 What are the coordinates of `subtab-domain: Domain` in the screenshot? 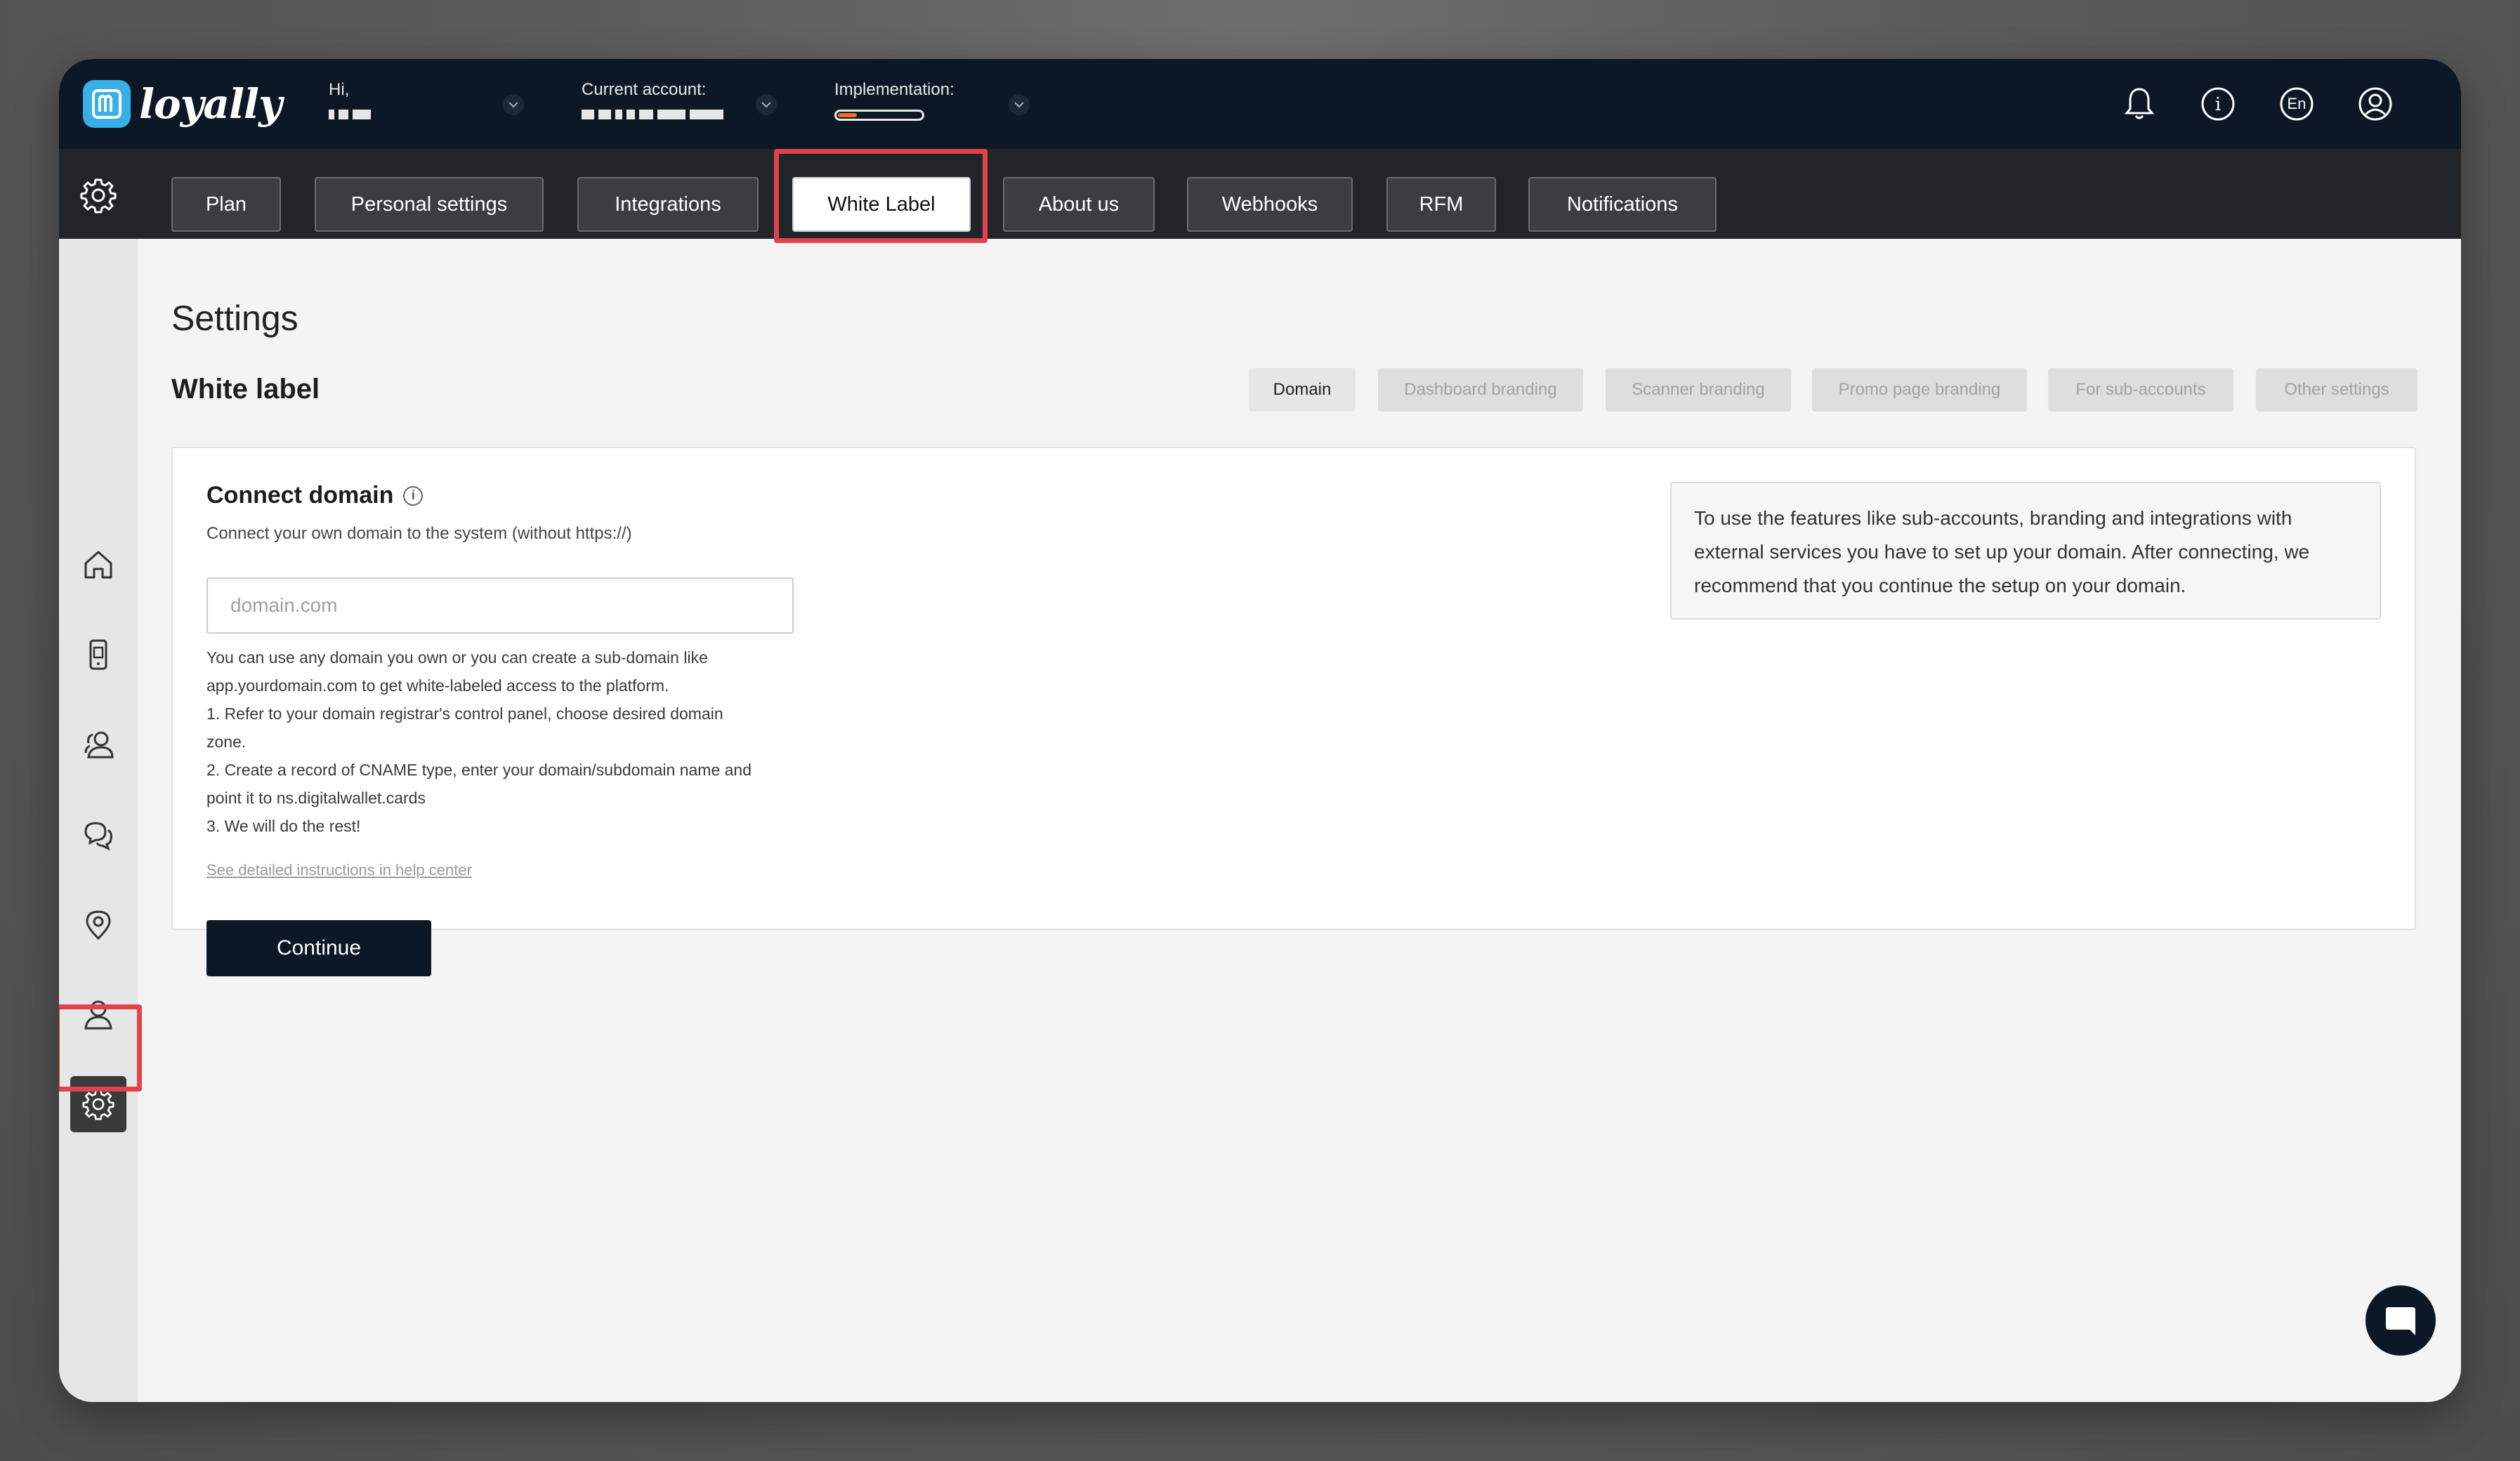 It's located at (1302, 390).